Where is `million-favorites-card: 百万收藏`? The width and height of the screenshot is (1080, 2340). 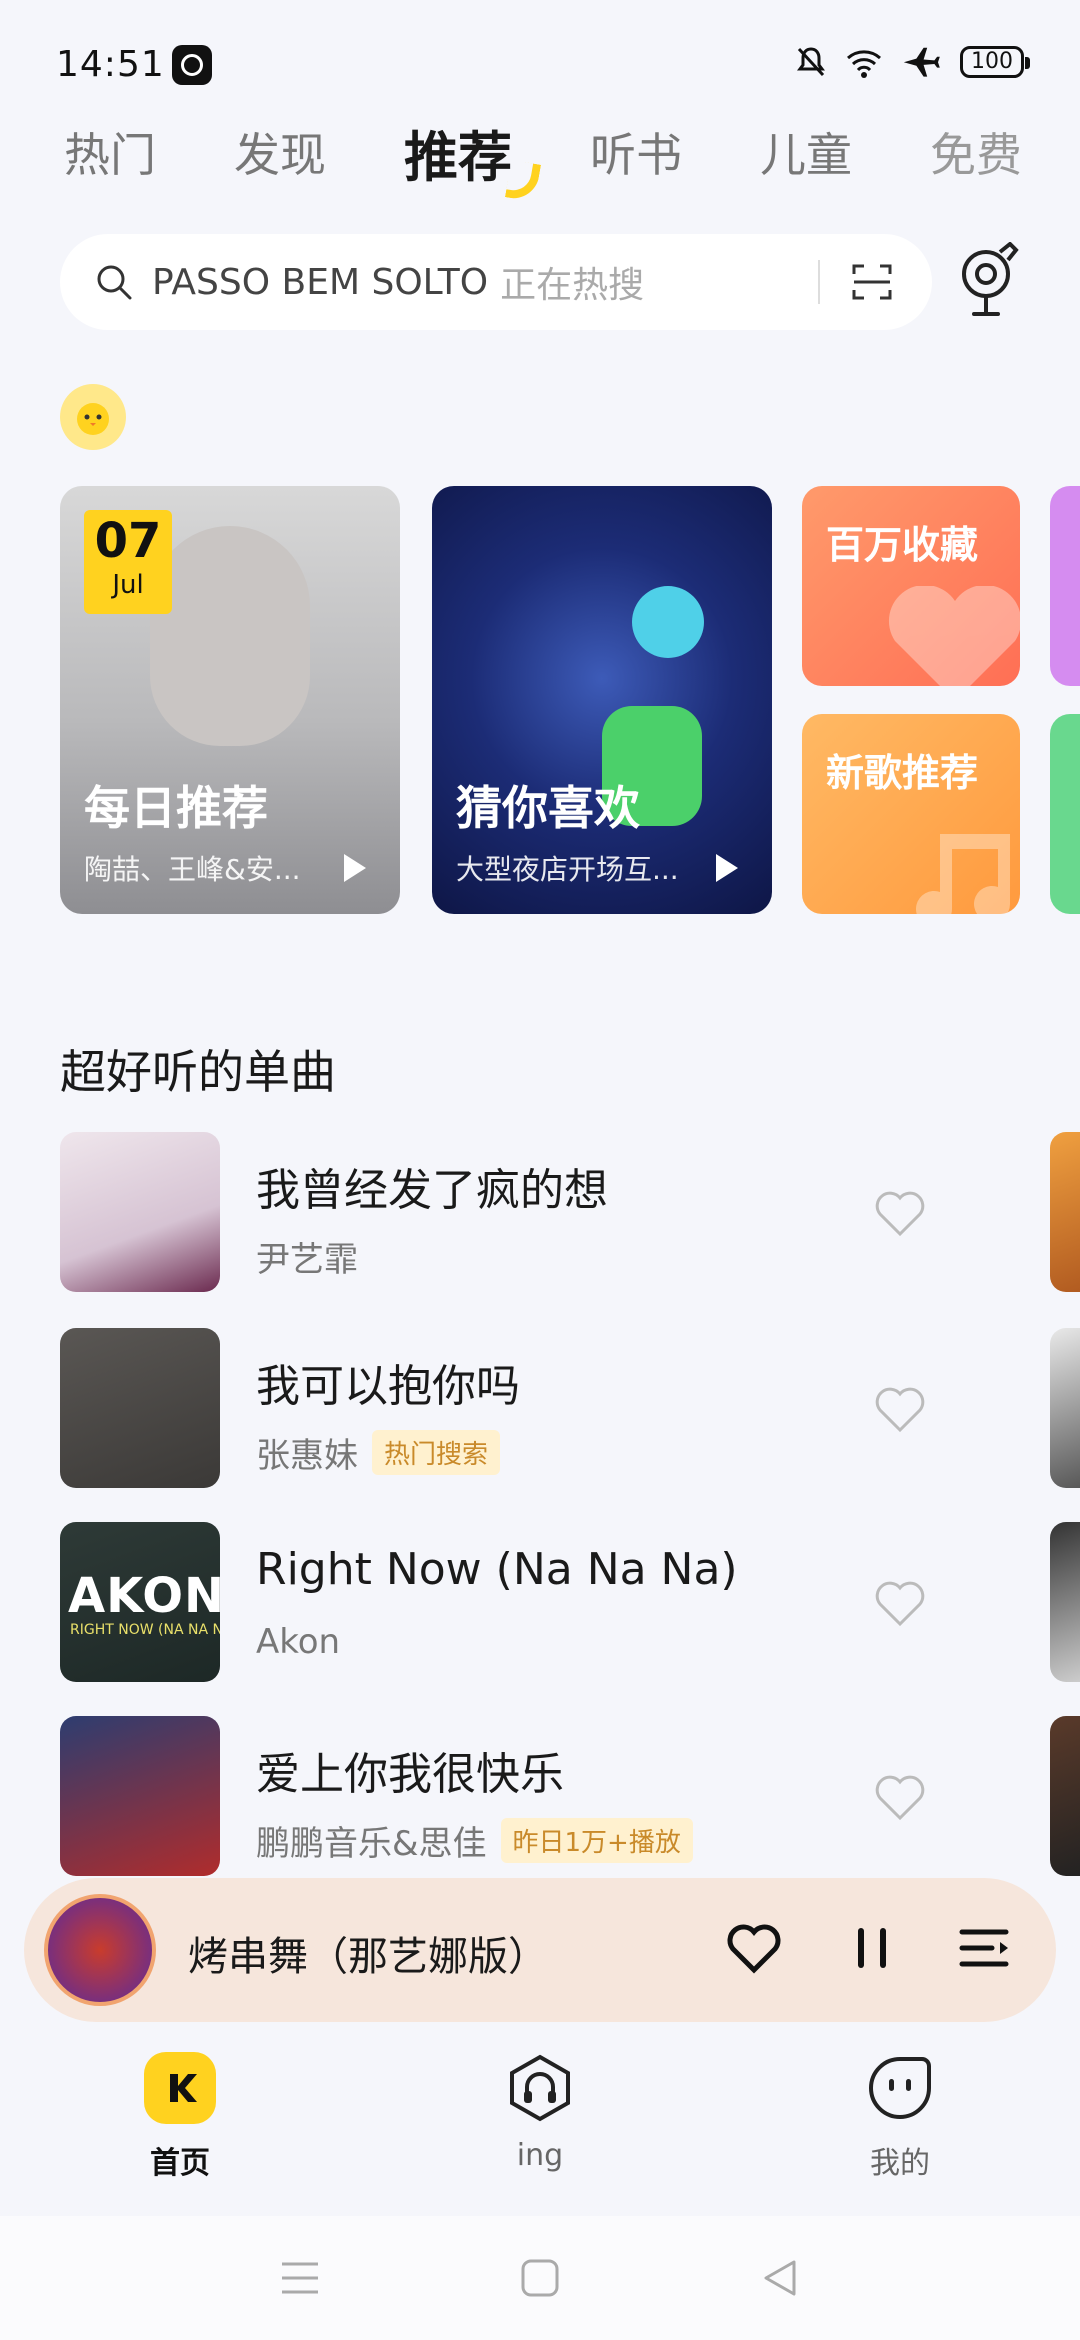
million-favorites-card: 百万收藏 is located at coordinates (911, 586).